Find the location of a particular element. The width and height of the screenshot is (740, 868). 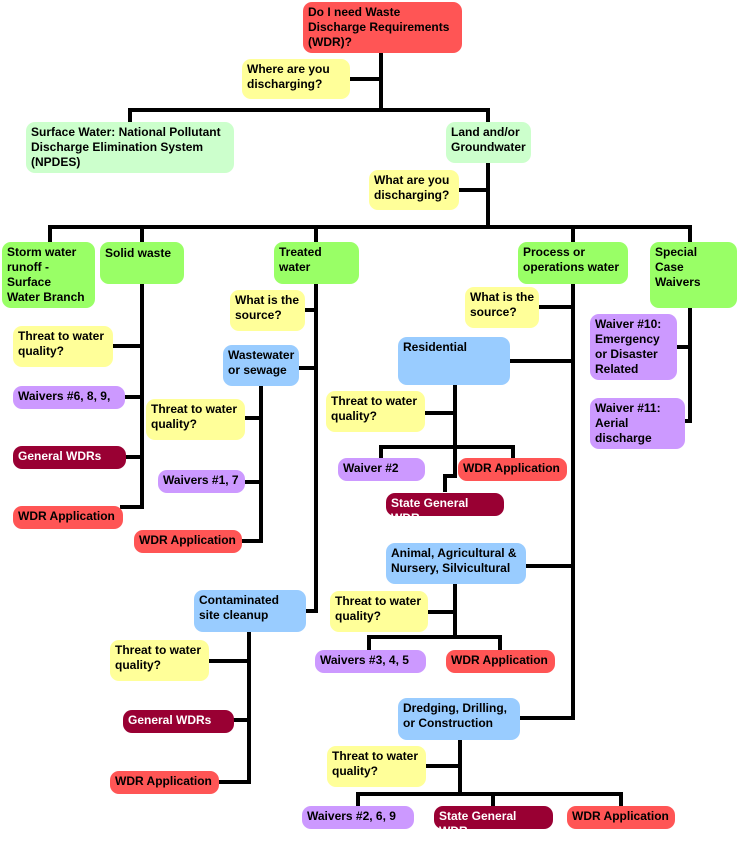

animal-waivers: Waivers #3, 4, 5 is located at coordinates (370, 661).